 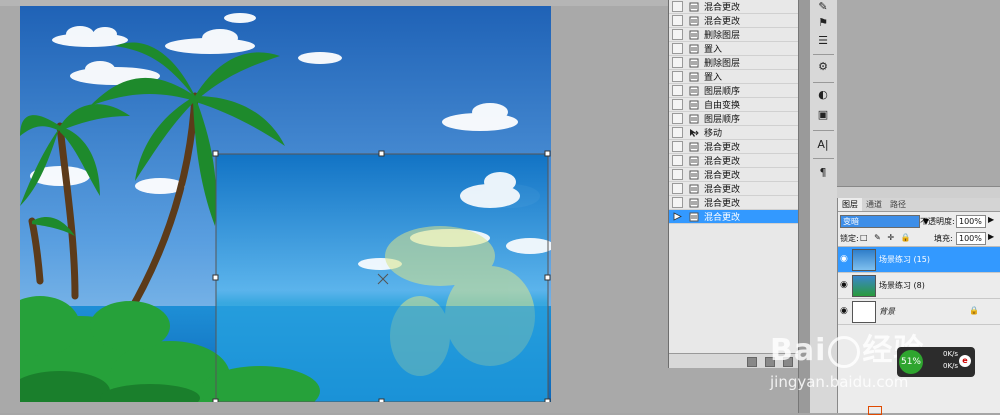 I want to click on layer-row: ◉ 场景练习 (8), so click(x=919, y=286).